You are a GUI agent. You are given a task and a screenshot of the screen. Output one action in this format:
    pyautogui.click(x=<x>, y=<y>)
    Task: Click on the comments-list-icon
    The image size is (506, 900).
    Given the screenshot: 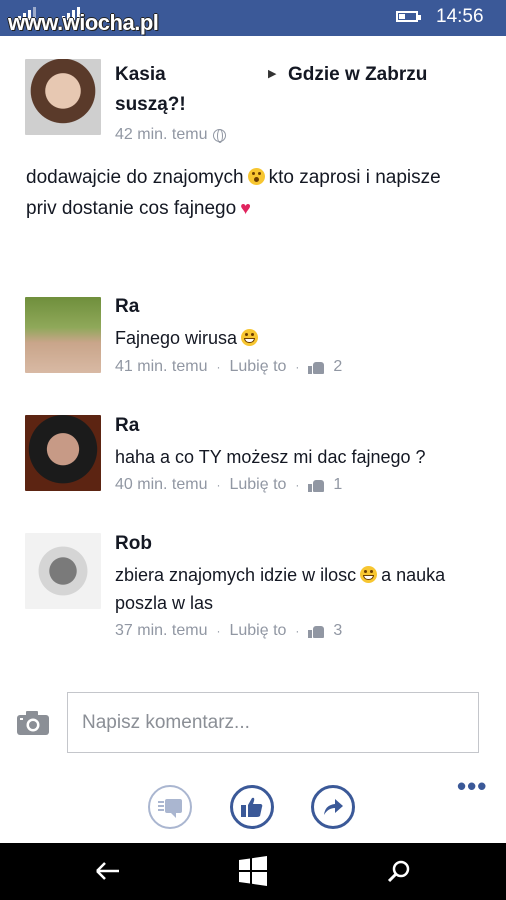 What is the action you would take?
    pyautogui.click(x=170, y=808)
    